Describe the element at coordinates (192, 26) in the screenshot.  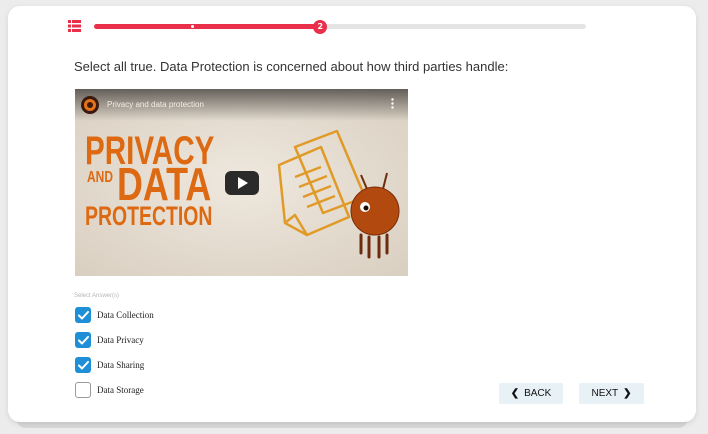
I see `progress-tick` at that location.